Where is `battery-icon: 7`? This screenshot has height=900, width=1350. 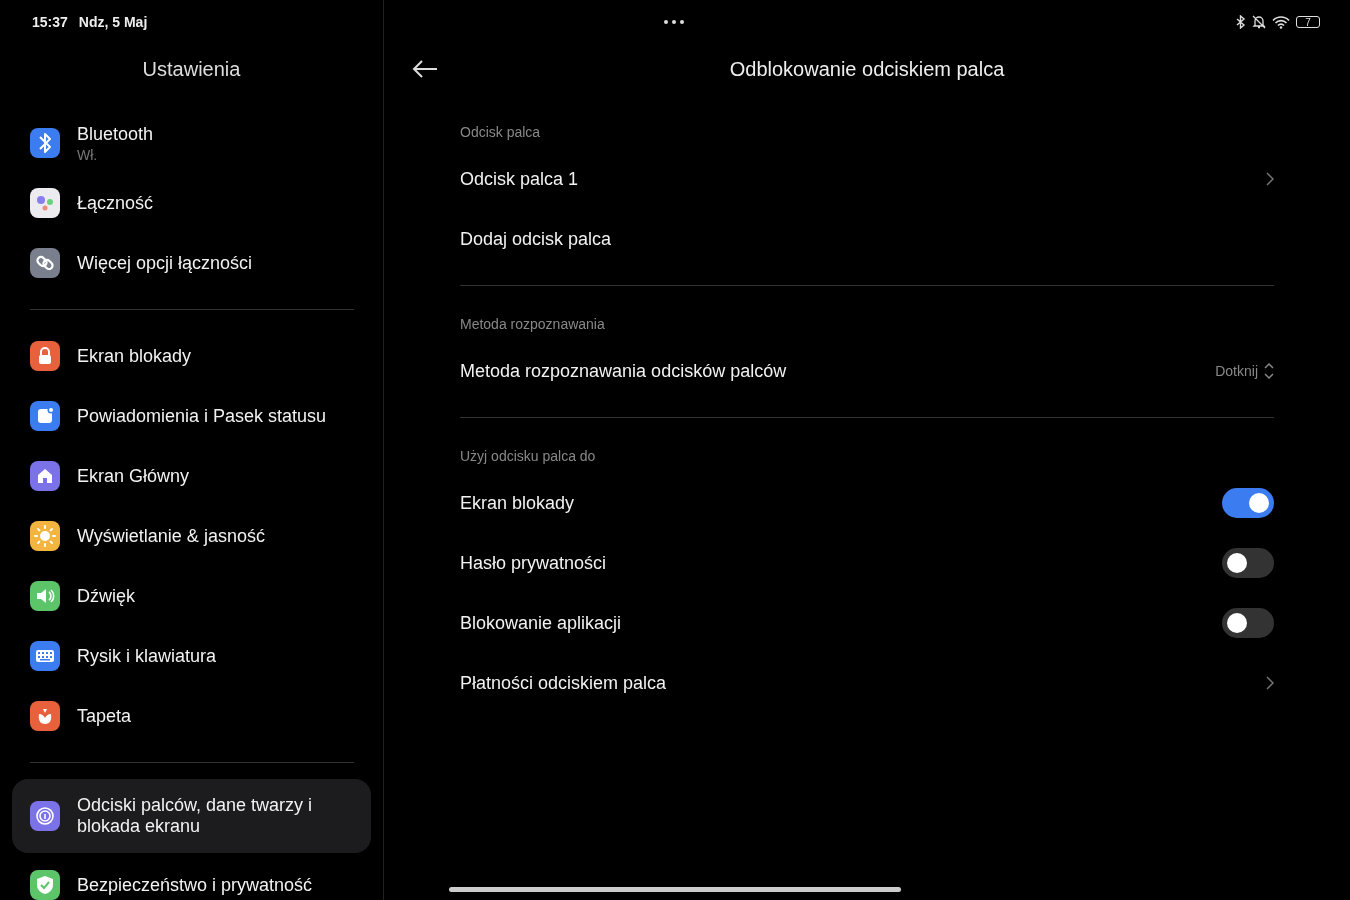 battery-icon: 7 is located at coordinates (1308, 22).